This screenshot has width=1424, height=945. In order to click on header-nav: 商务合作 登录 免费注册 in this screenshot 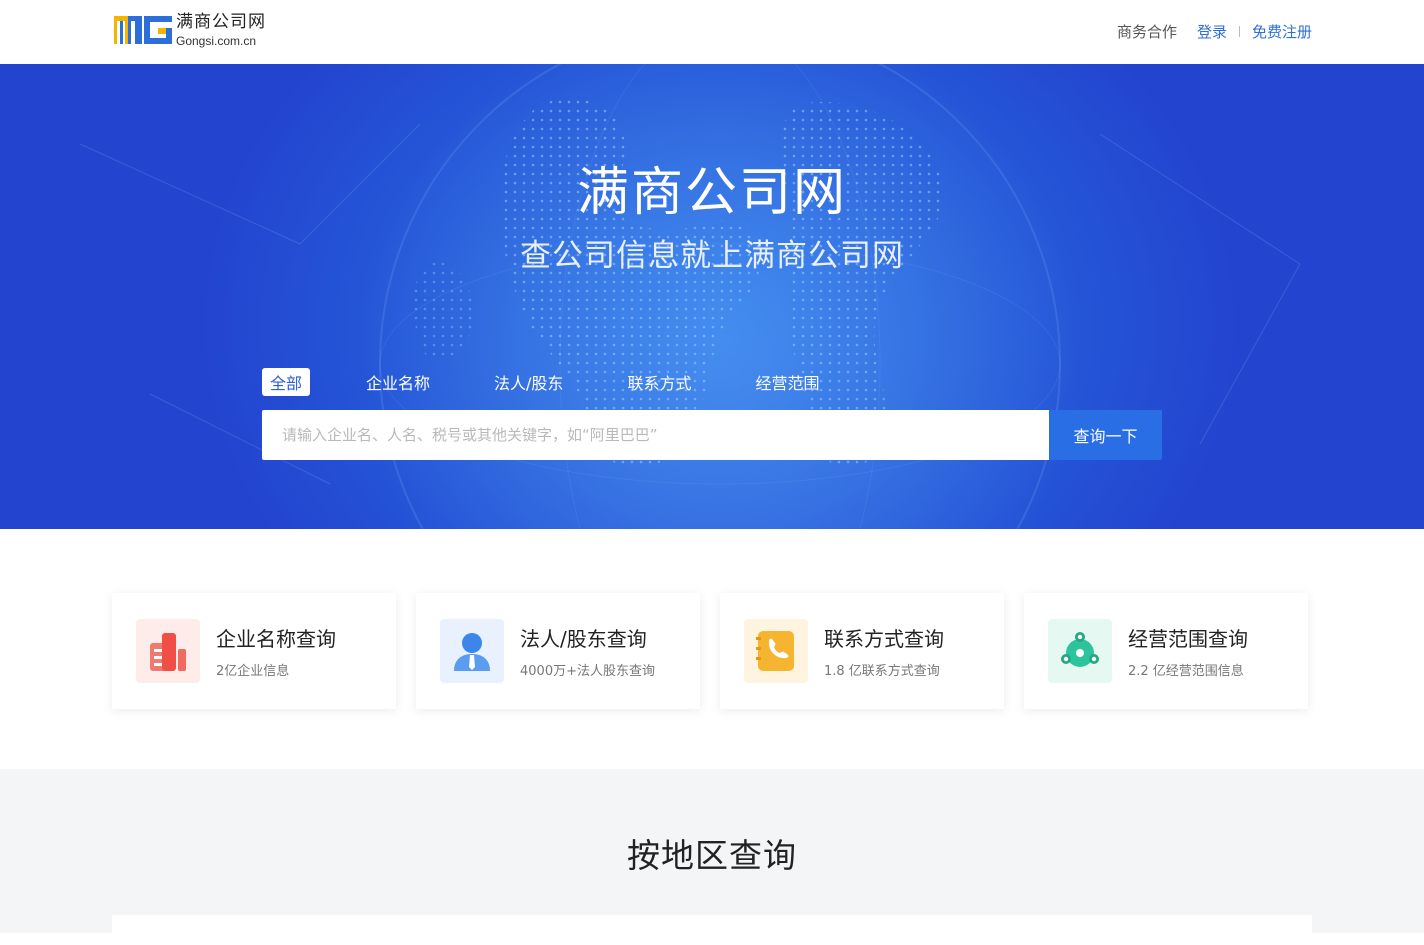, I will do `click(1214, 31)`.